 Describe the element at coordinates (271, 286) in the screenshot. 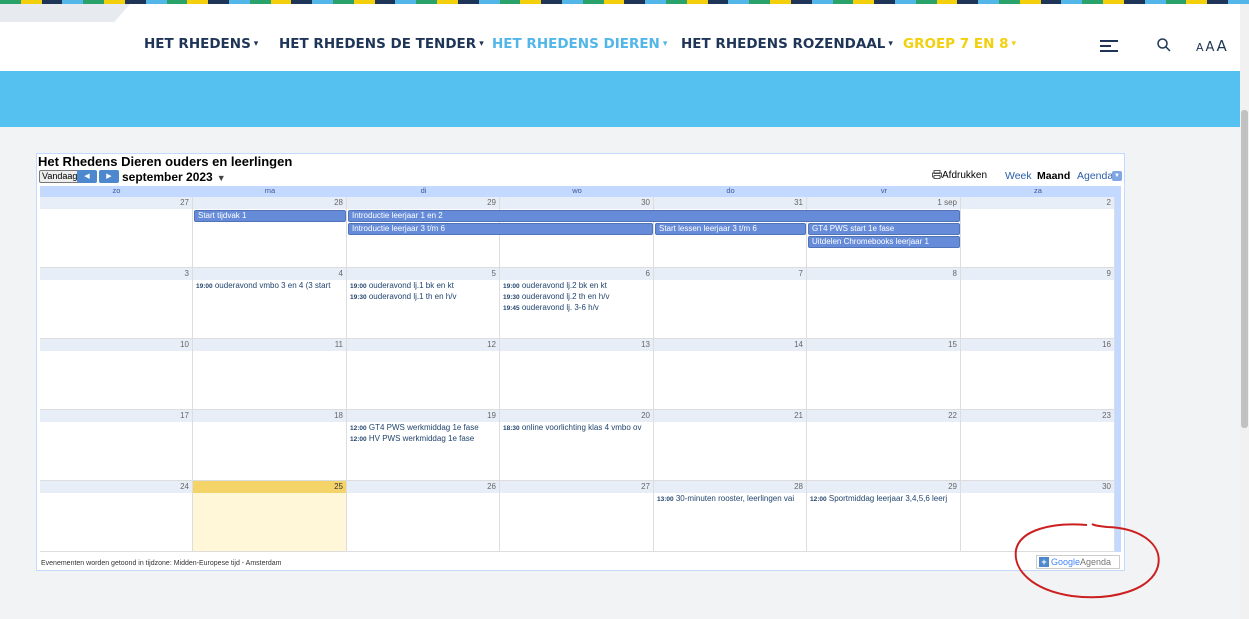

I see `calendar-event: 19:00 ouderavond vmbo 3 en 4 (3 start` at that location.